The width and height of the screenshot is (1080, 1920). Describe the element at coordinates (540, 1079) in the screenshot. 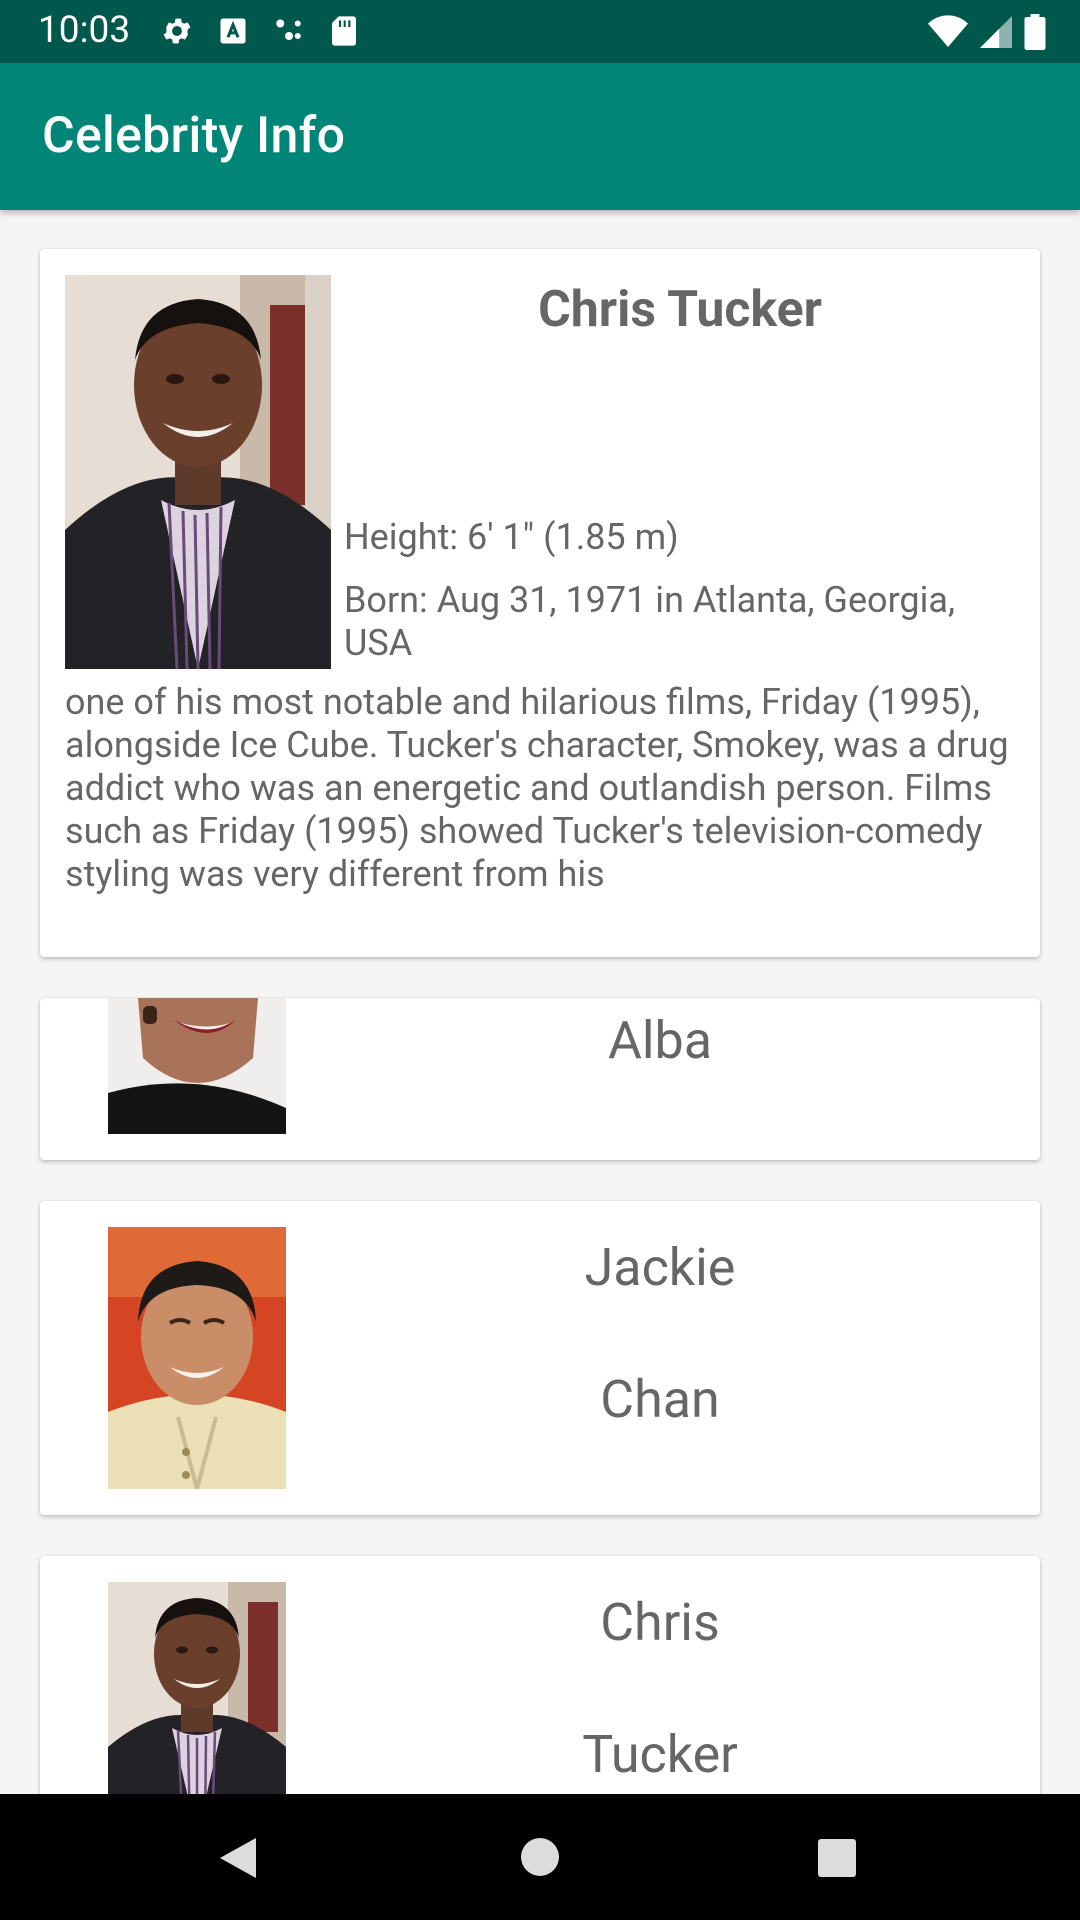

I see `celebrity-card-alba: Alba` at that location.